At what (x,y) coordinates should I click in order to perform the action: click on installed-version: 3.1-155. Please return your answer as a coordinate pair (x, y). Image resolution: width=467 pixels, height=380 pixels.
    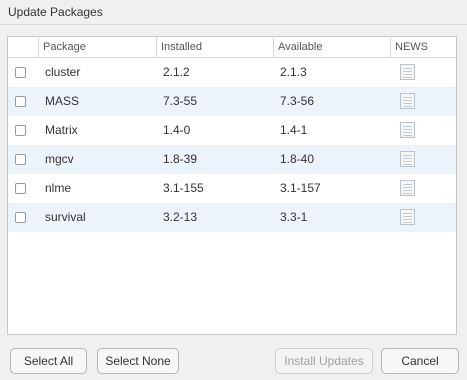
    Looking at the image, I should click on (183, 188).